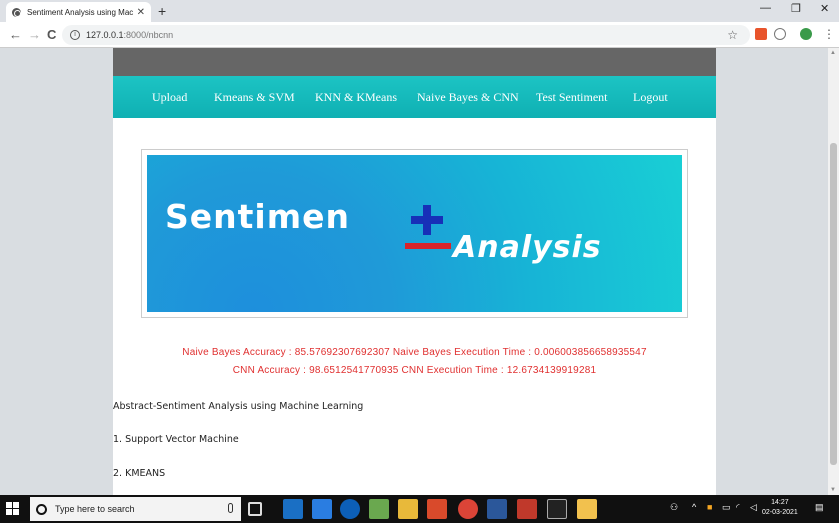  Describe the element at coordinates (726, 507) in the screenshot. I see `battery-icon: ▭` at that location.